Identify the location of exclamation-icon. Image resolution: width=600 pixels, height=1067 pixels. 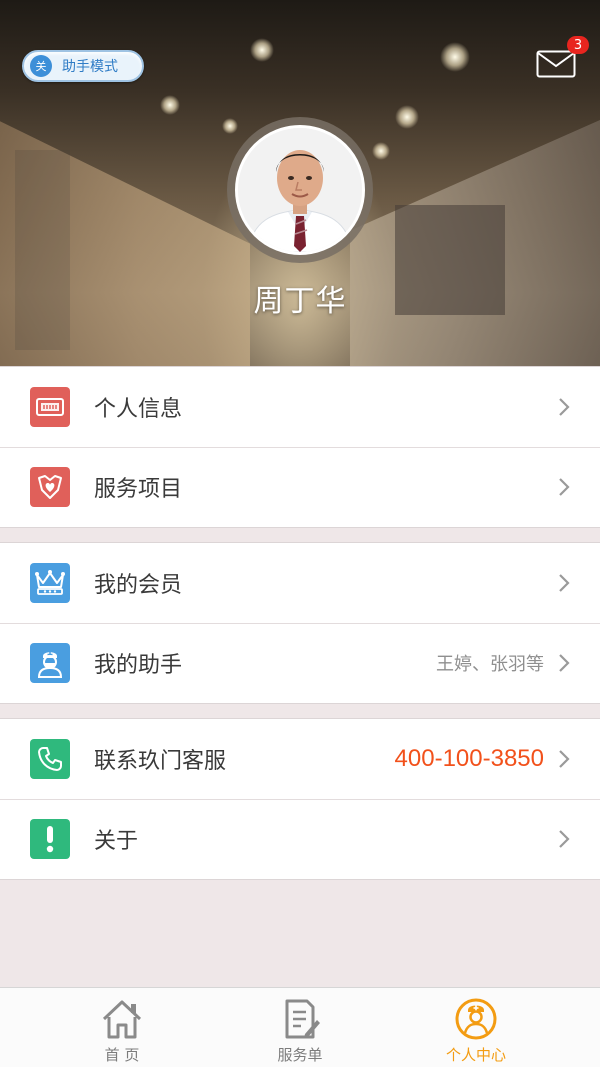
(50, 839).